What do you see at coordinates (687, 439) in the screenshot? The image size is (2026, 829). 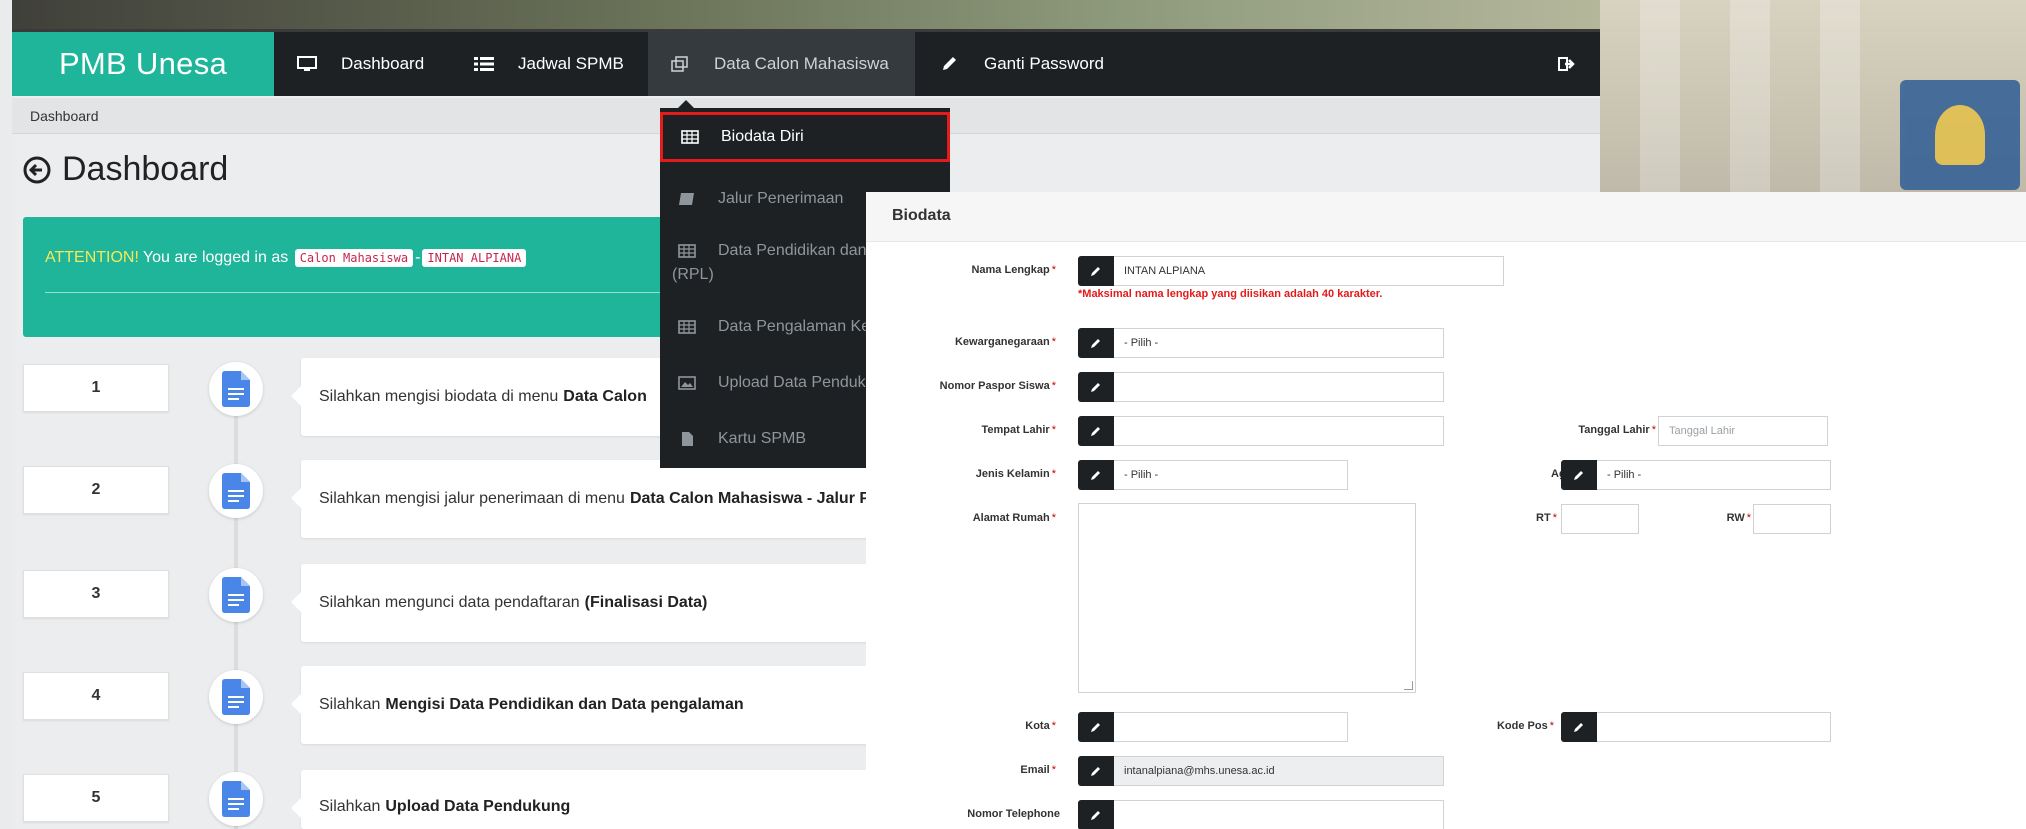 I see `file-icon` at bounding box center [687, 439].